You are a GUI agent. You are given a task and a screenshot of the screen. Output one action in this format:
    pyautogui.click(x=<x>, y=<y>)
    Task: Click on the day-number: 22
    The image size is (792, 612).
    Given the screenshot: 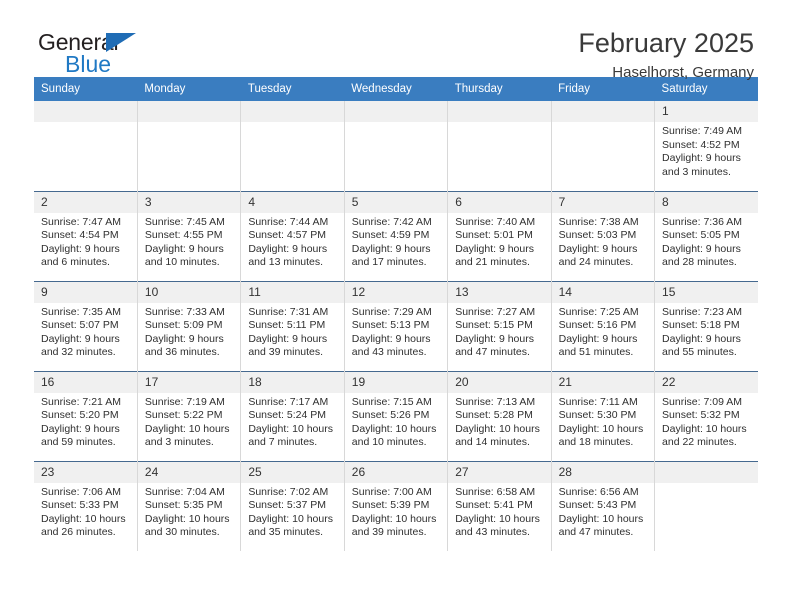 What is the action you would take?
    pyautogui.click(x=706, y=382)
    